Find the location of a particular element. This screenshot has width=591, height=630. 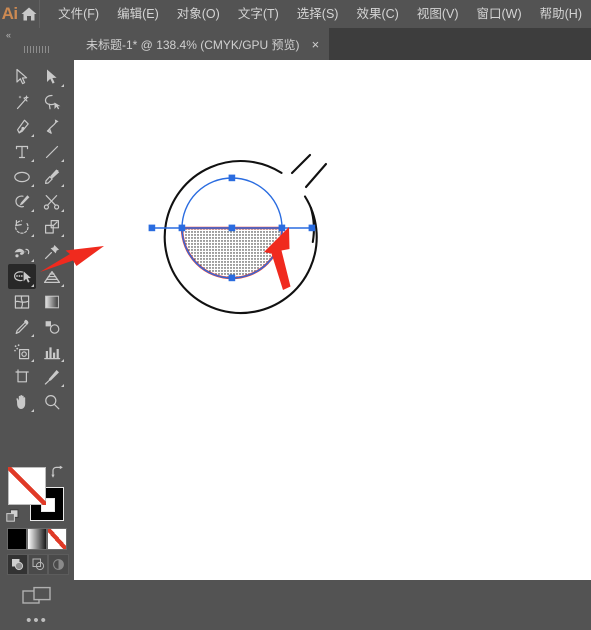

menu-window: 窗口(W) is located at coordinates (499, 14).